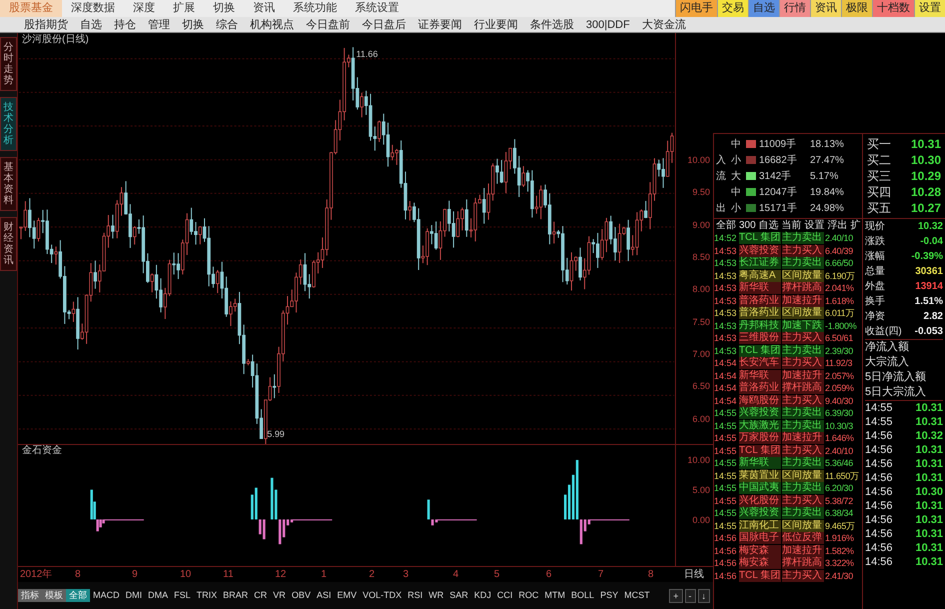 The image size is (945, 609). Describe the element at coordinates (301, 595) in the screenshot. I see `indicator-tab: OBV` at that location.